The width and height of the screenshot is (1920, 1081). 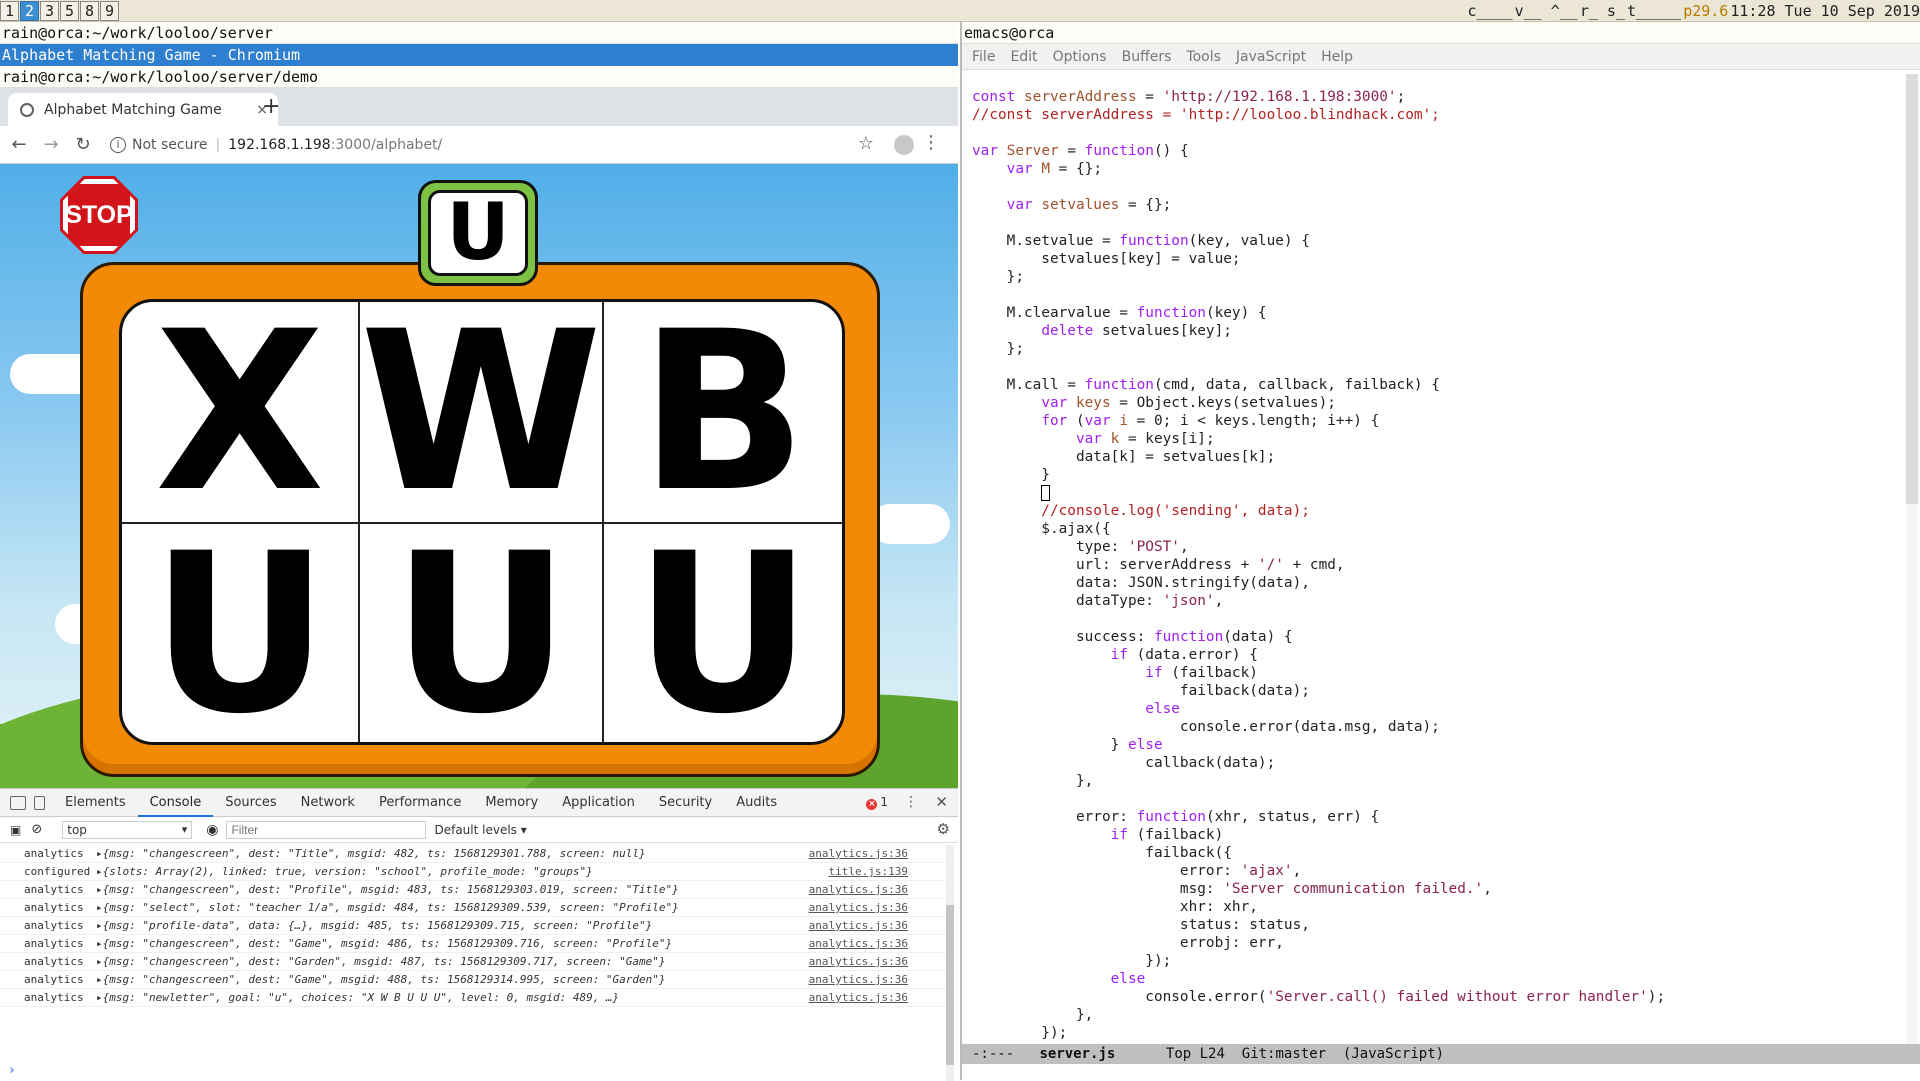 What do you see at coordinates (19, 144) in the screenshot?
I see `back-icon: ←` at bounding box center [19, 144].